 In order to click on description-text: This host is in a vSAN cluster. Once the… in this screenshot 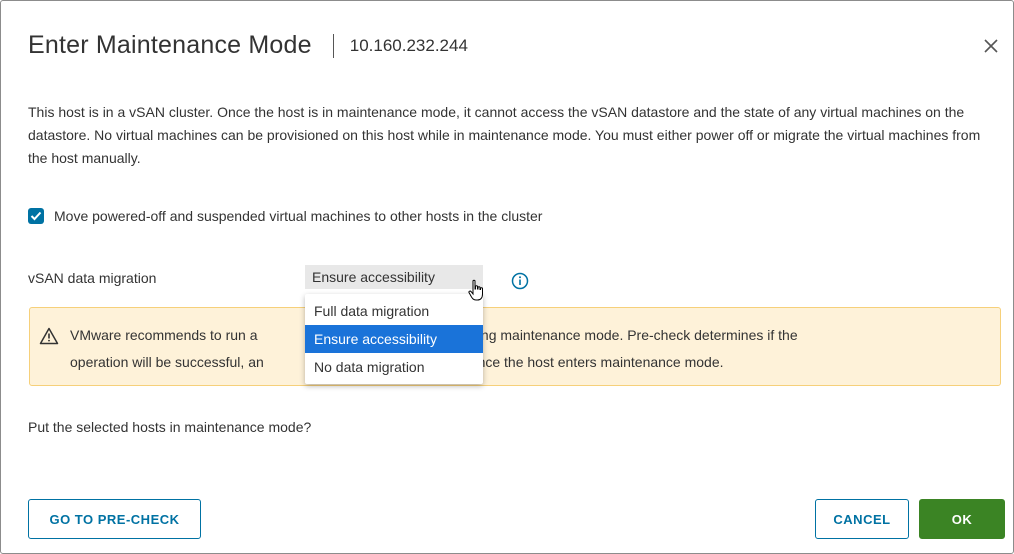, I will do `click(504, 135)`.